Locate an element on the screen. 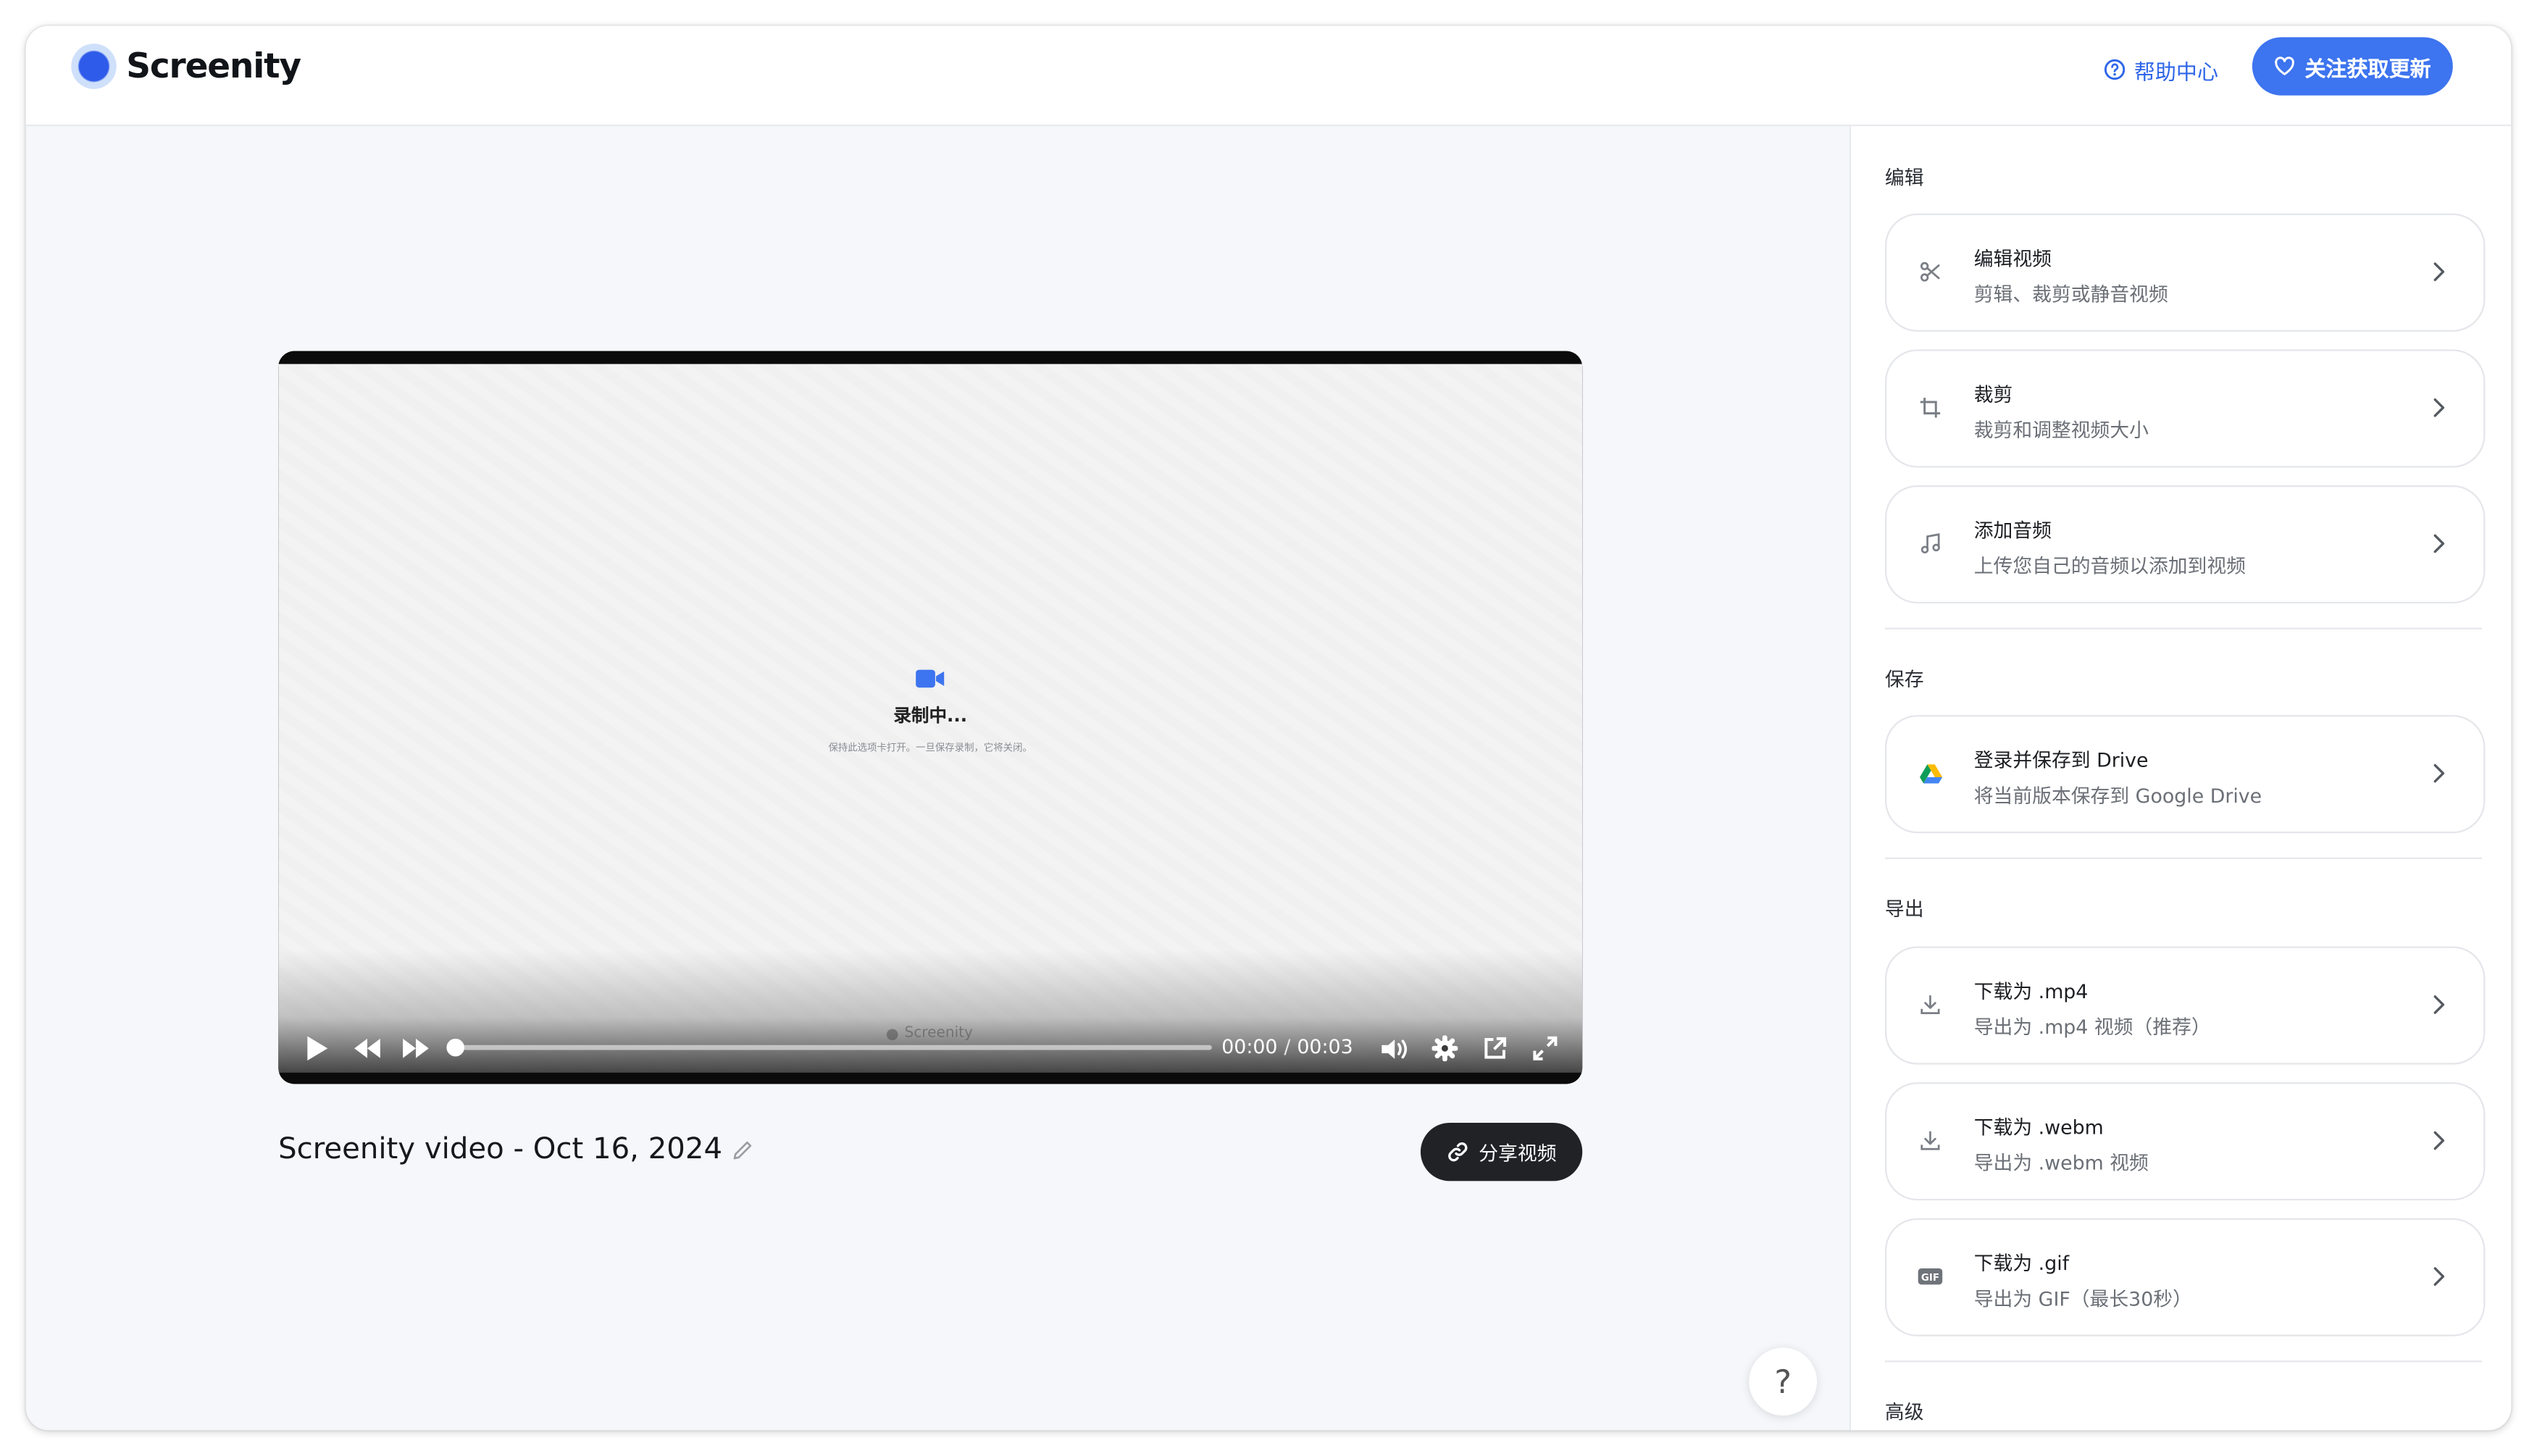  video-title-text: Screenity video - Oct 16, 2024 is located at coordinates (500, 1149).